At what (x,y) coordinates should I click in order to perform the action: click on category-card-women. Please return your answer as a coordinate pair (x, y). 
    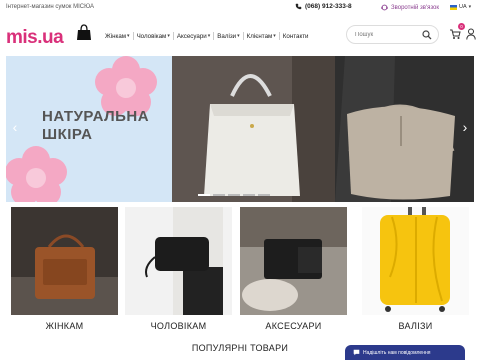
    Looking at the image, I should click on (64, 261).